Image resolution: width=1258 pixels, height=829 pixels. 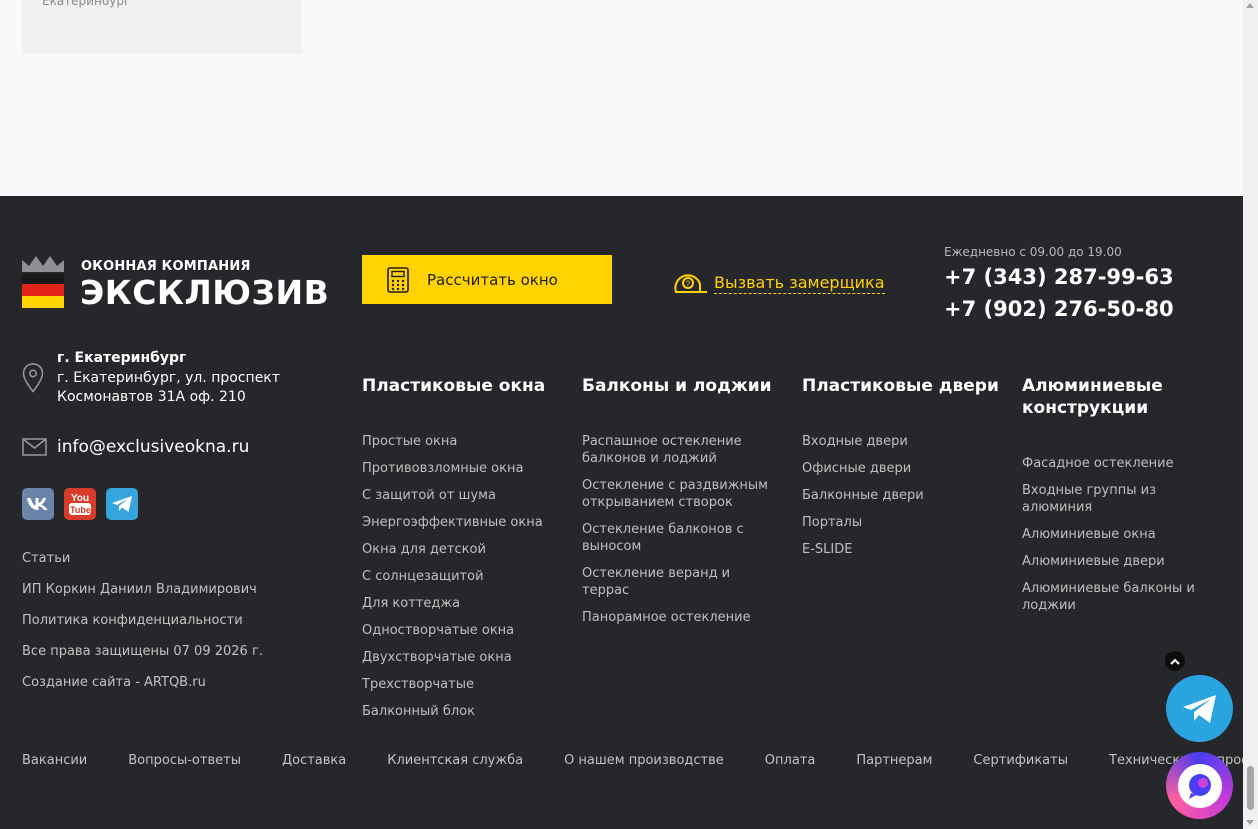 I want to click on telegram-link, so click(x=122, y=504).